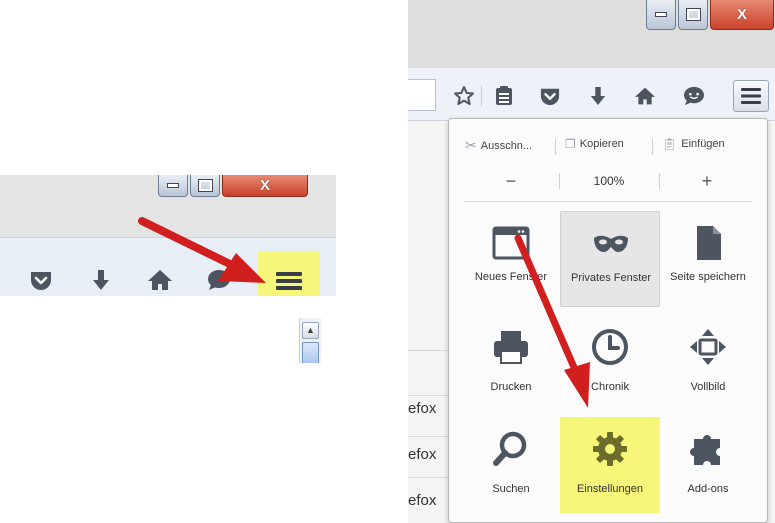 This screenshot has width=775, height=523. I want to click on tile-label: Vollbild, so click(708, 387).